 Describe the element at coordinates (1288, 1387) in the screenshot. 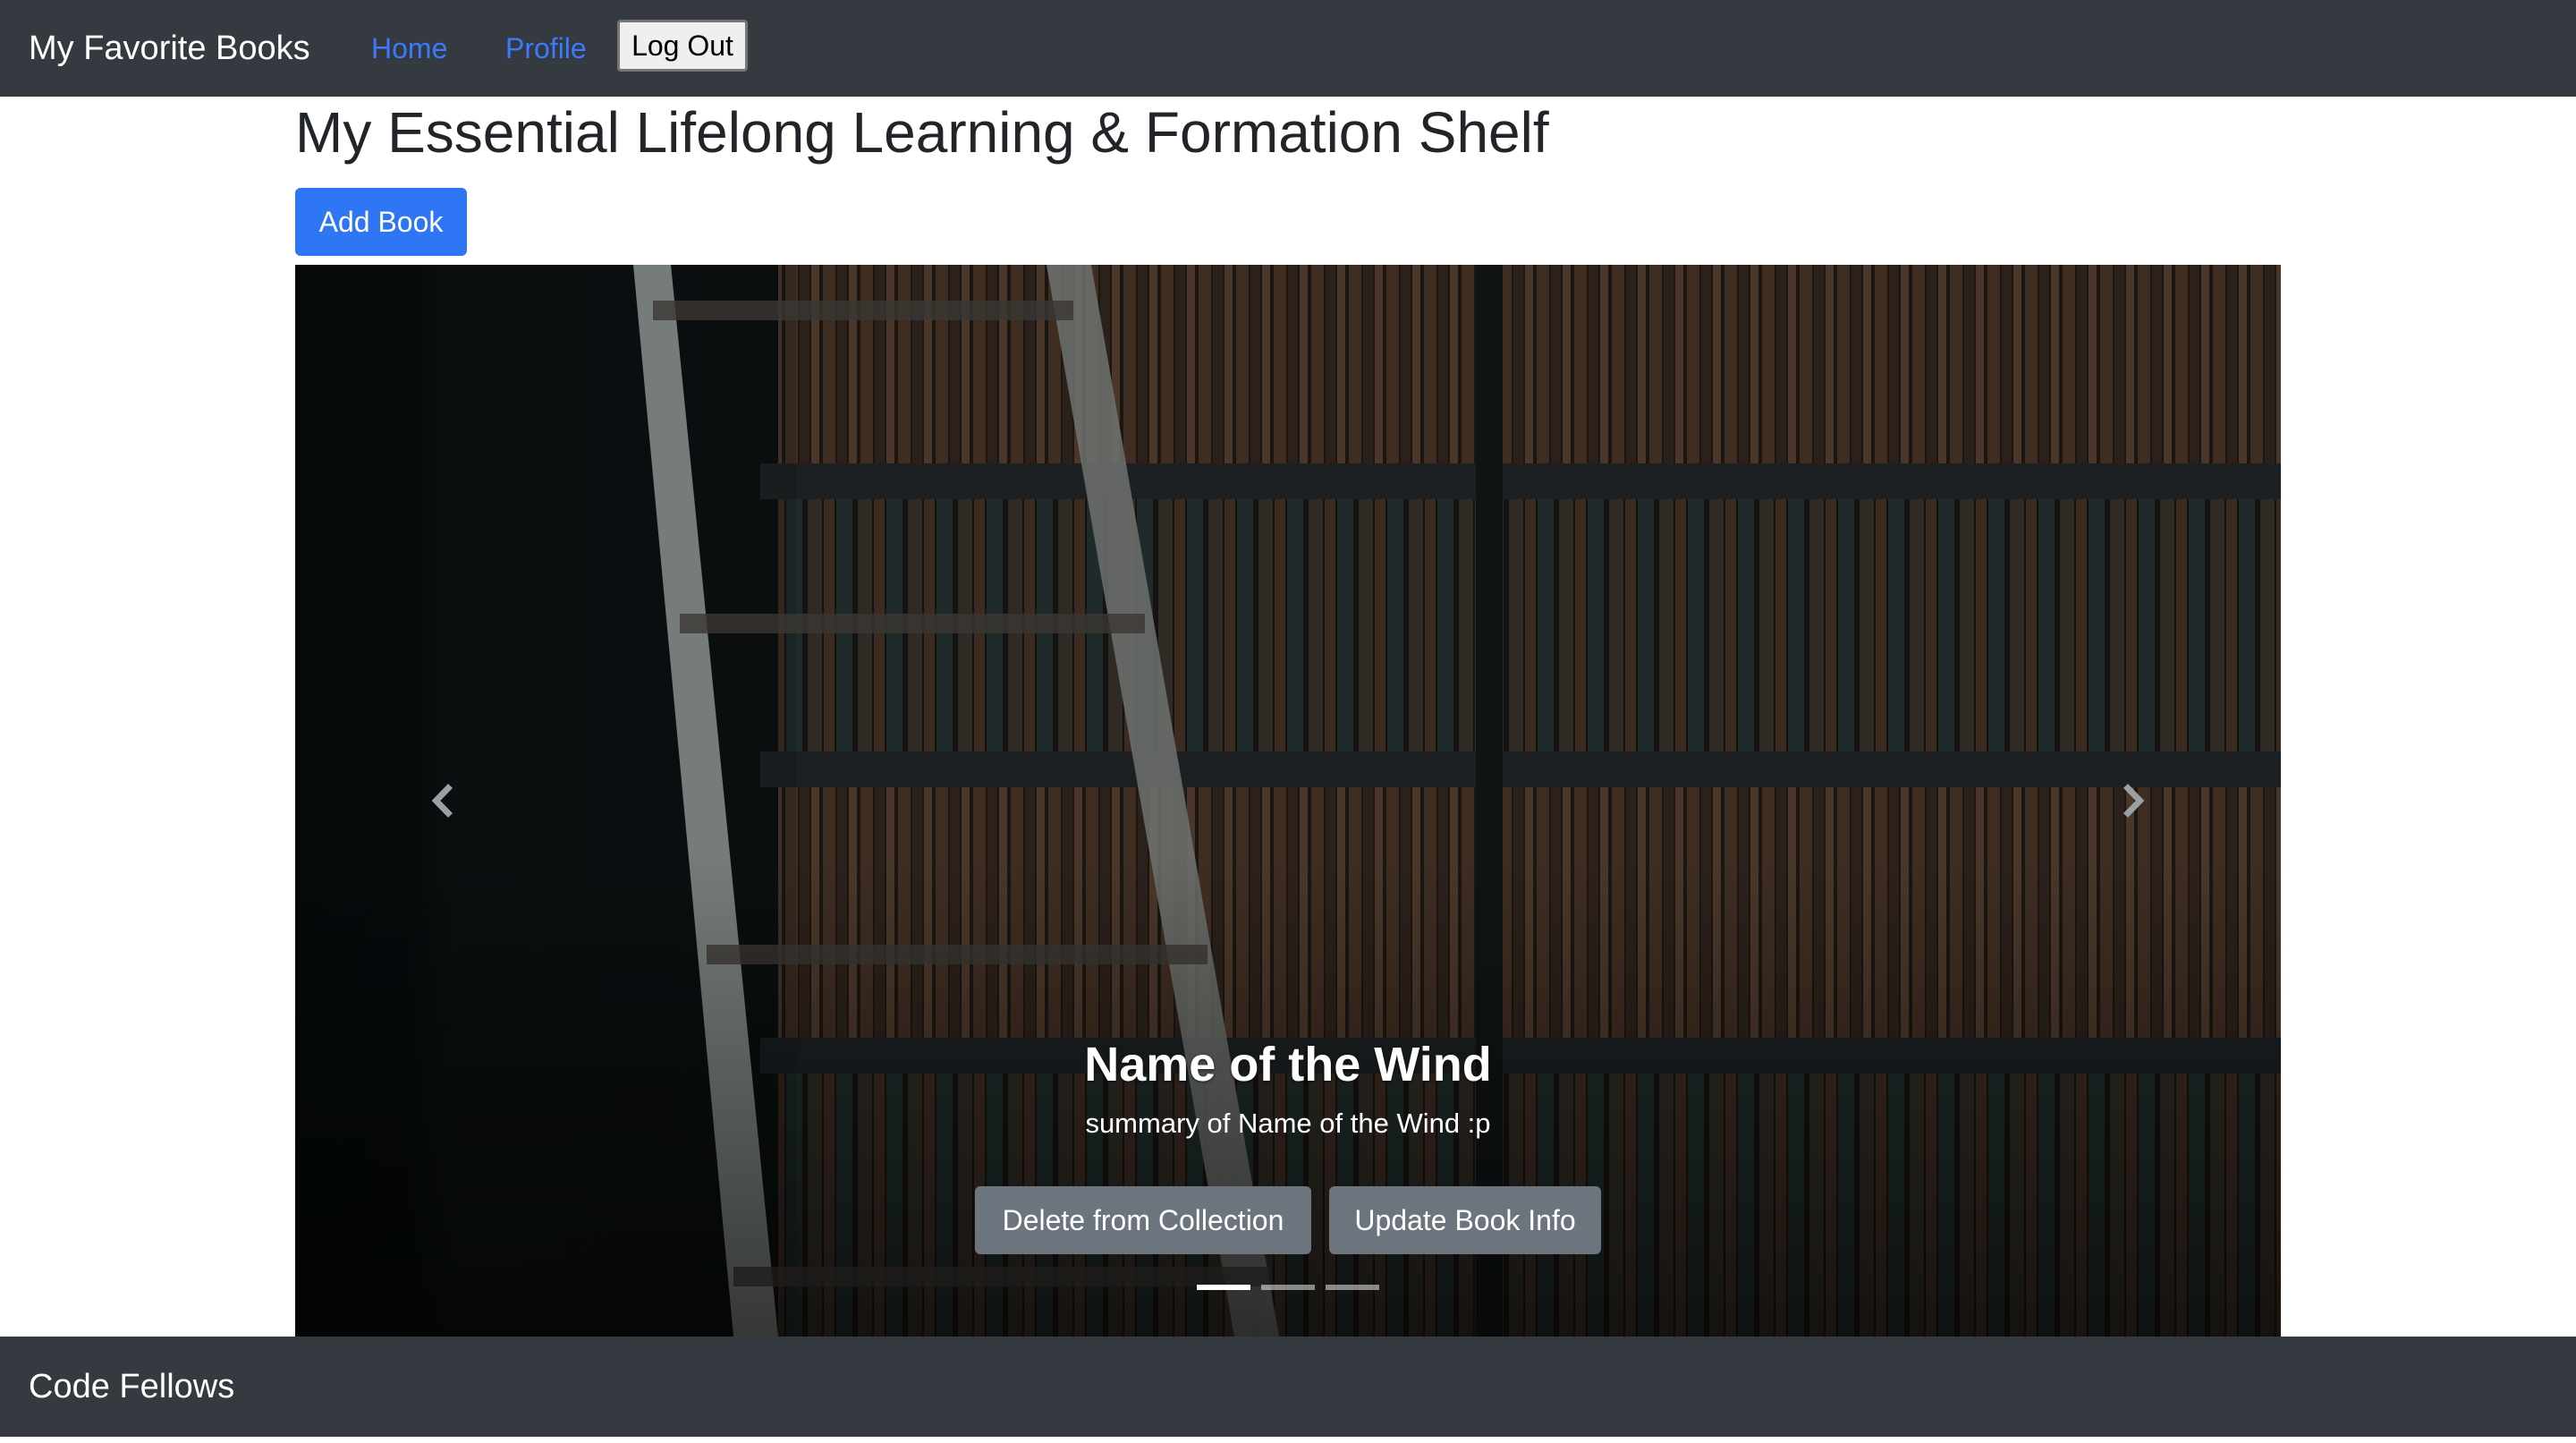

I see `footer: Code Fellows` at that location.